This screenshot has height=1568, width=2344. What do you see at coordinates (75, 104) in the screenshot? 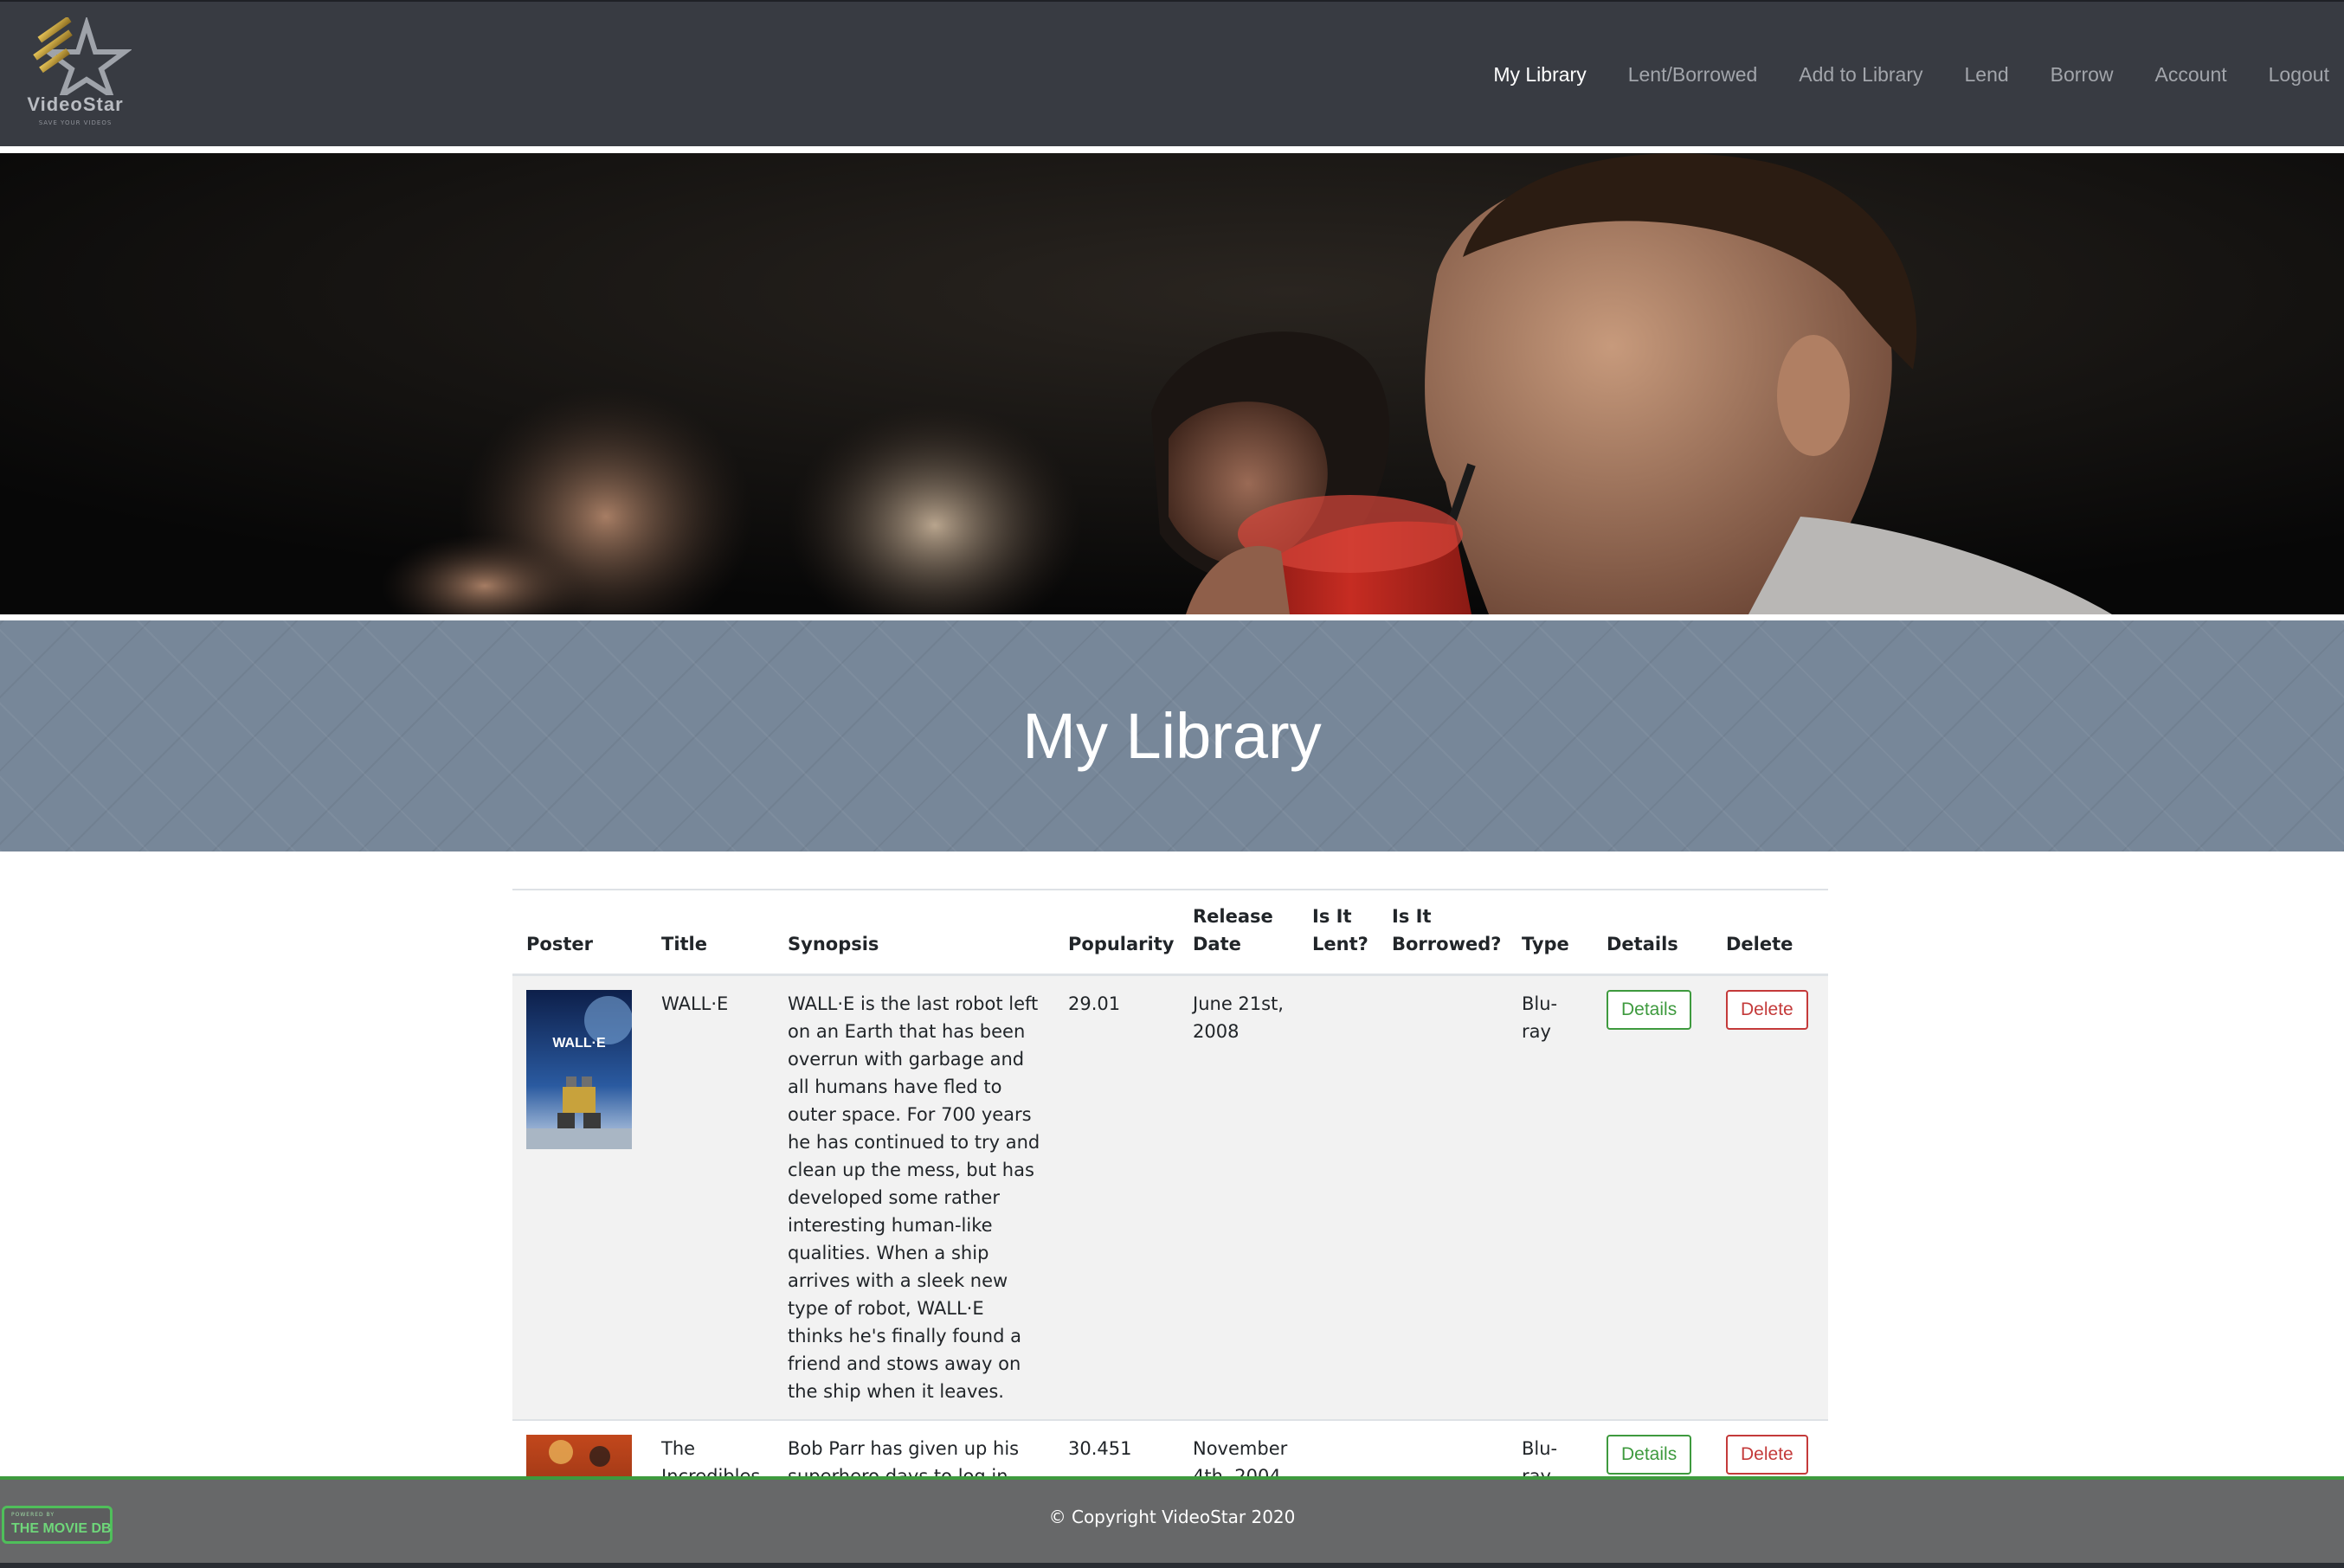
I see `brand-name: VideoStar` at bounding box center [75, 104].